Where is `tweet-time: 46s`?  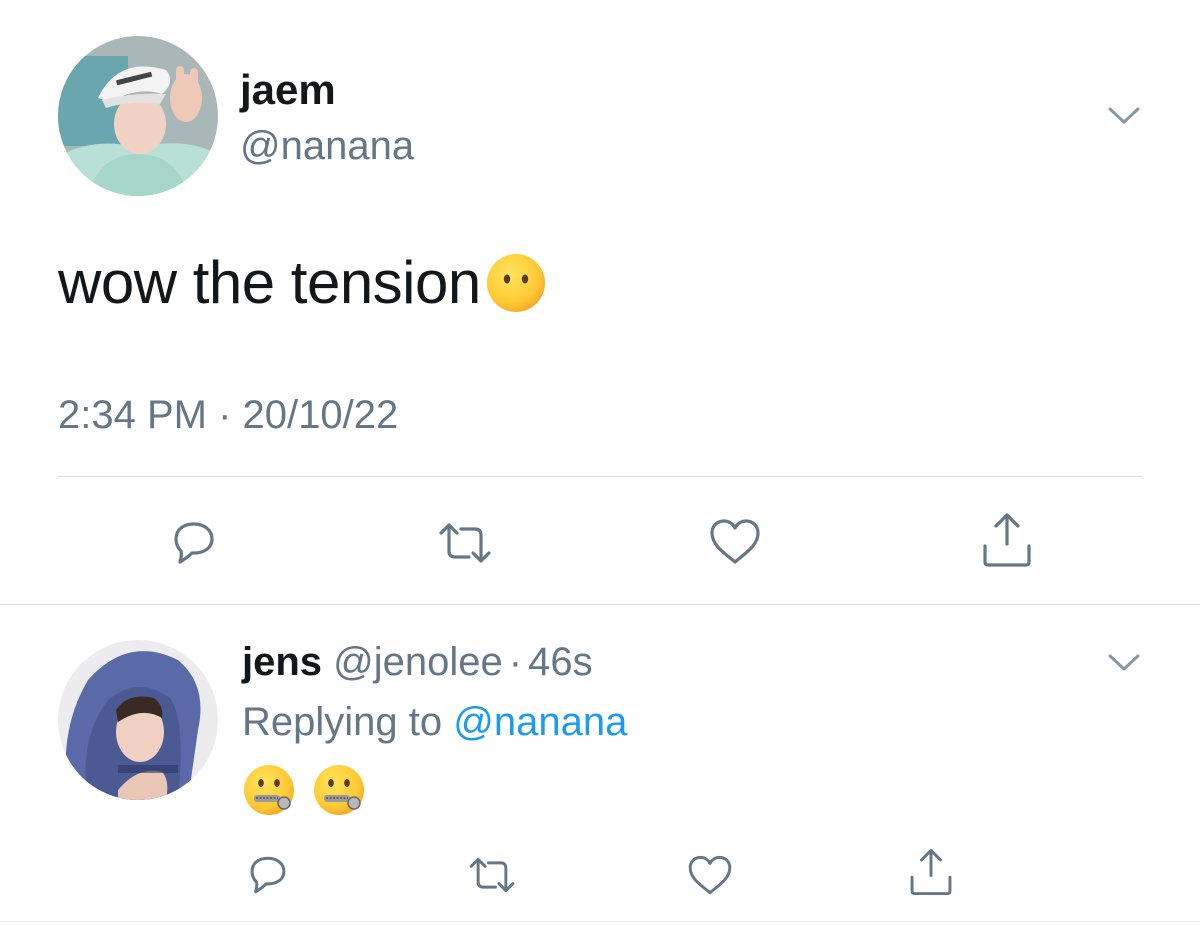
tweet-time: 46s is located at coordinates (560, 662).